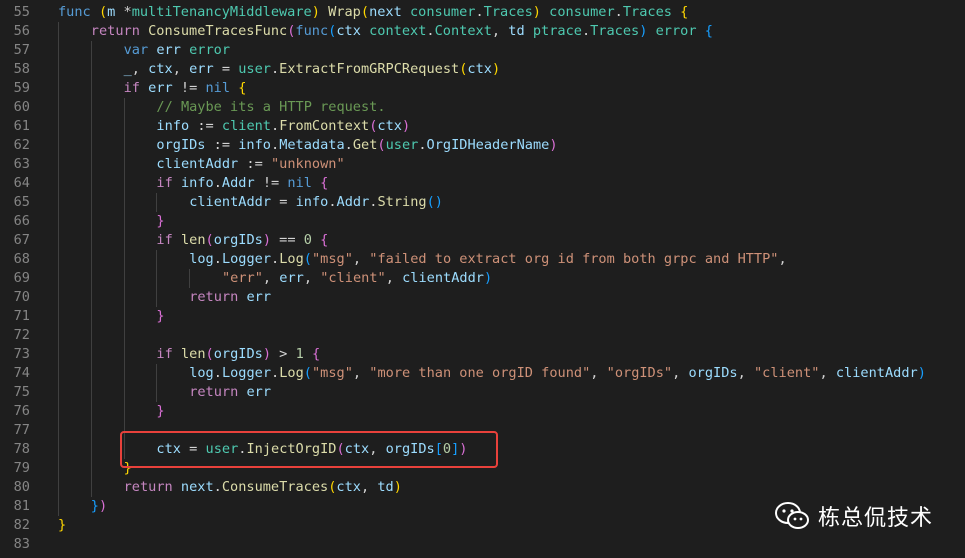  Describe the element at coordinates (185, 88) in the screenshot. I see `code-text: if err != nil {` at that location.